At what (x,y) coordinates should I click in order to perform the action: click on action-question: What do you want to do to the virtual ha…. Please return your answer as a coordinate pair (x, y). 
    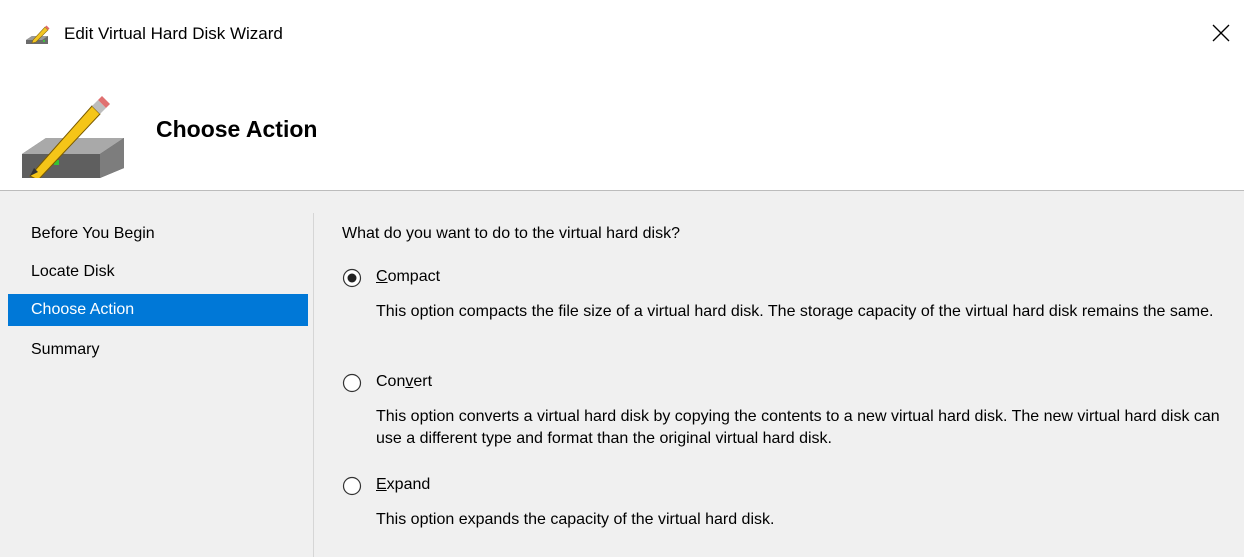
    Looking at the image, I should click on (511, 233).